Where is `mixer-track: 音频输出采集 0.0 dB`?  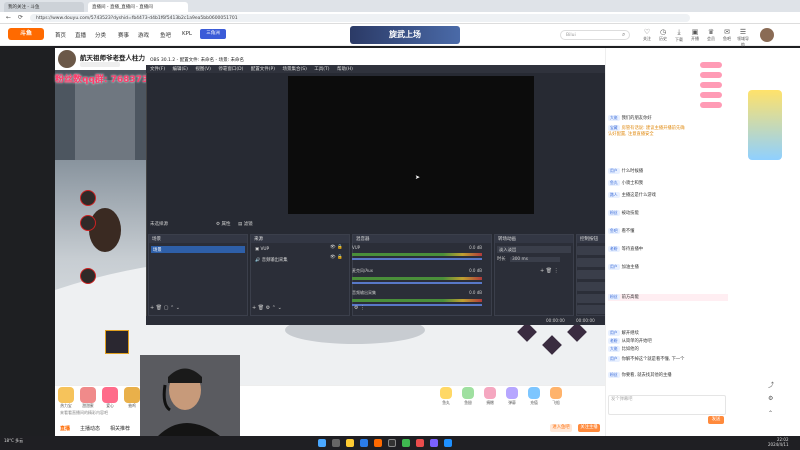
mixer-track: 音频输出采集 0.0 dB is located at coordinates (417, 298).